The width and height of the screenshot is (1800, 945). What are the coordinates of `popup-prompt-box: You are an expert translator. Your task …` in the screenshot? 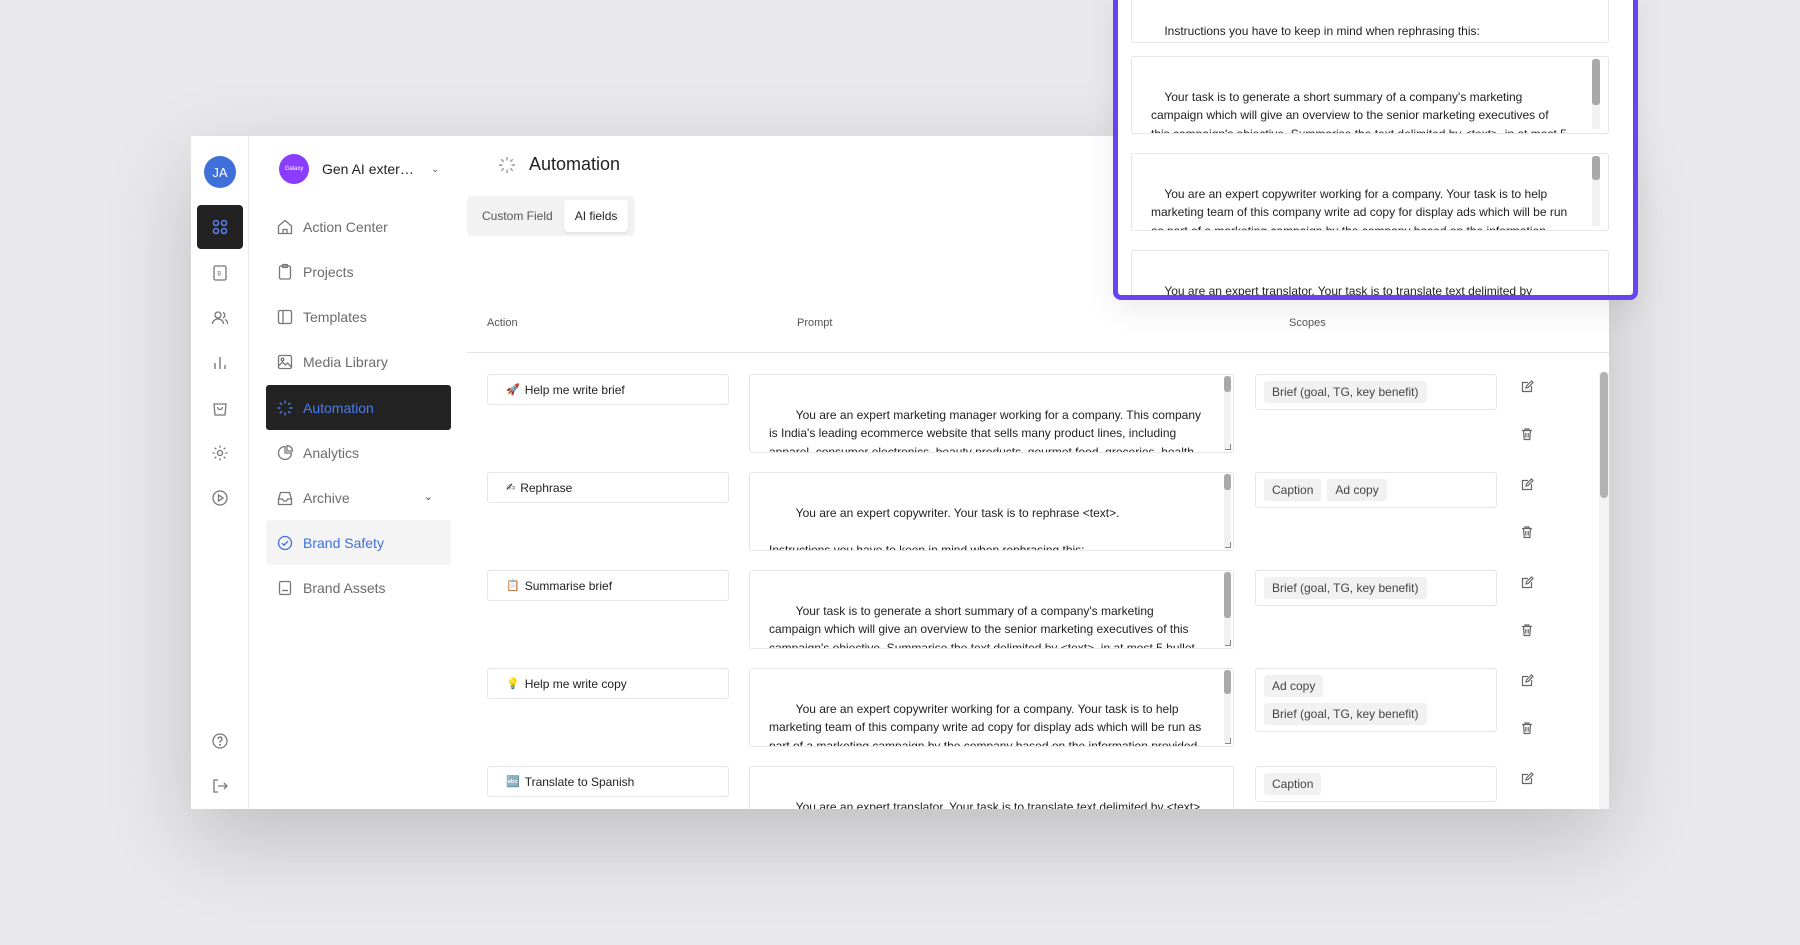 It's located at (1370, 274).